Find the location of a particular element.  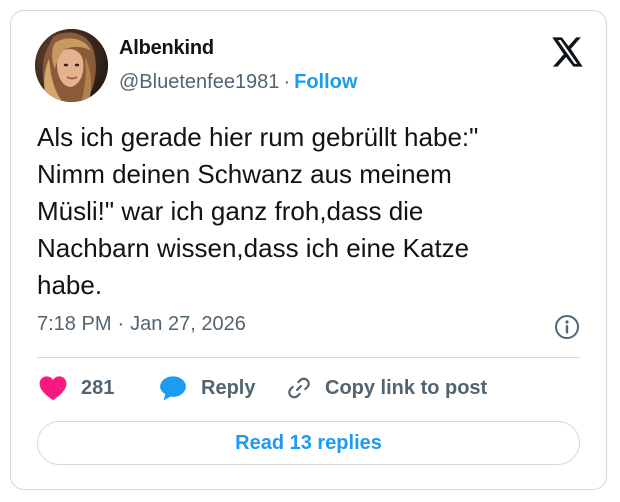

divider is located at coordinates (308, 357).